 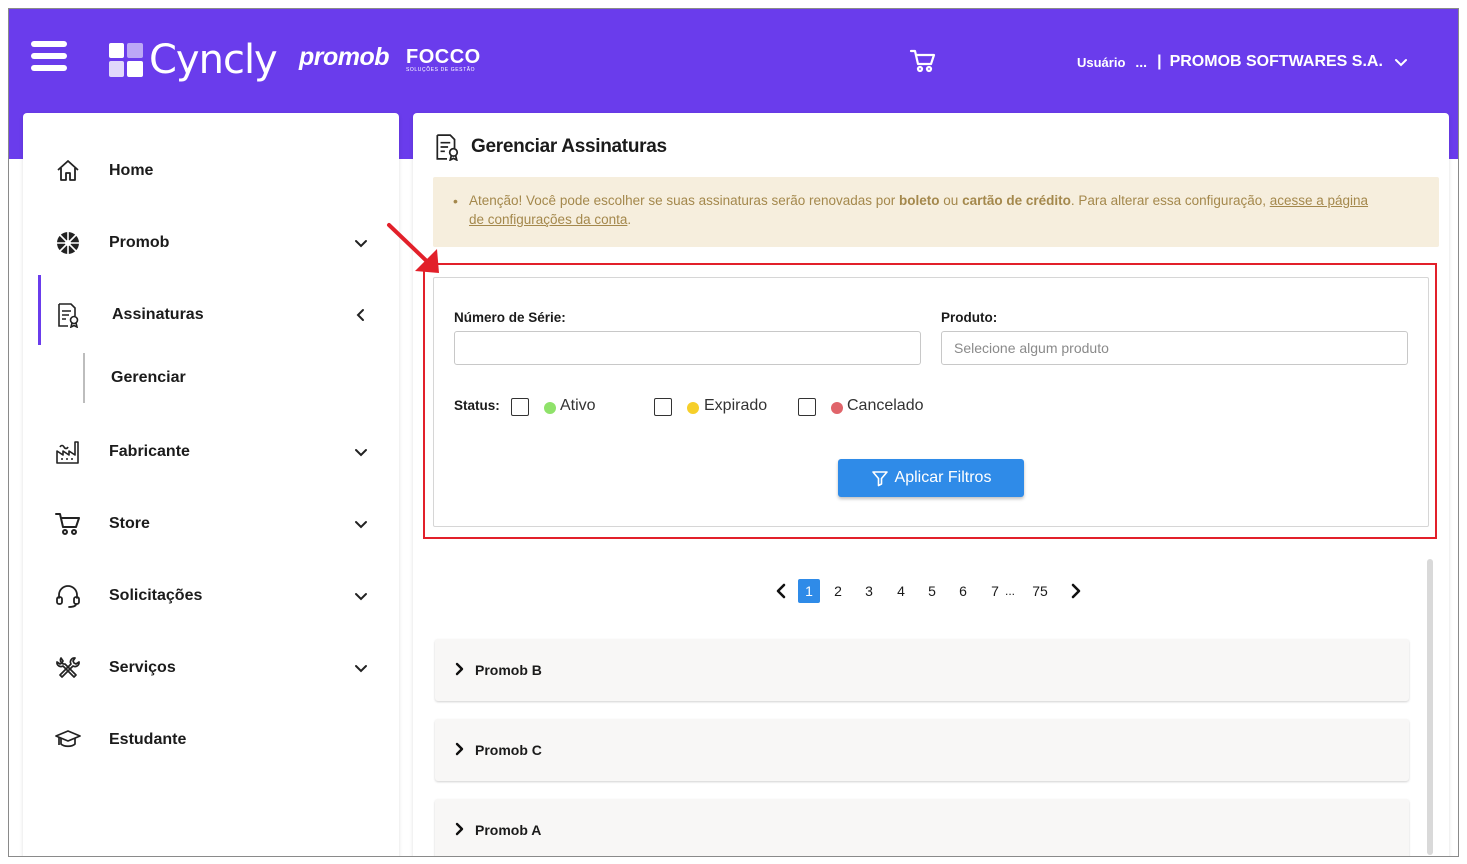 What do you see at coordinates (39, 310) in the screenshot?
I see `active-indicator` at bounding box center [39, 310].